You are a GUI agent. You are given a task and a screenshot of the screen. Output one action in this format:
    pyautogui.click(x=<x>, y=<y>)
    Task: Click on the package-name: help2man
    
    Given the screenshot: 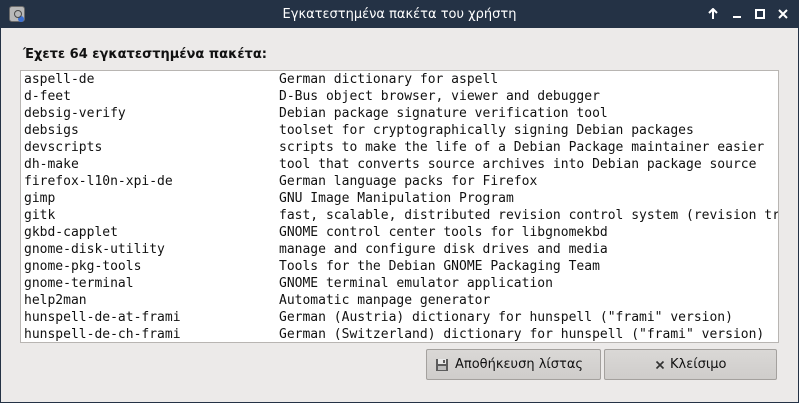 What is the action you would take?
    pyautogui.click(x=55, y=300)
    